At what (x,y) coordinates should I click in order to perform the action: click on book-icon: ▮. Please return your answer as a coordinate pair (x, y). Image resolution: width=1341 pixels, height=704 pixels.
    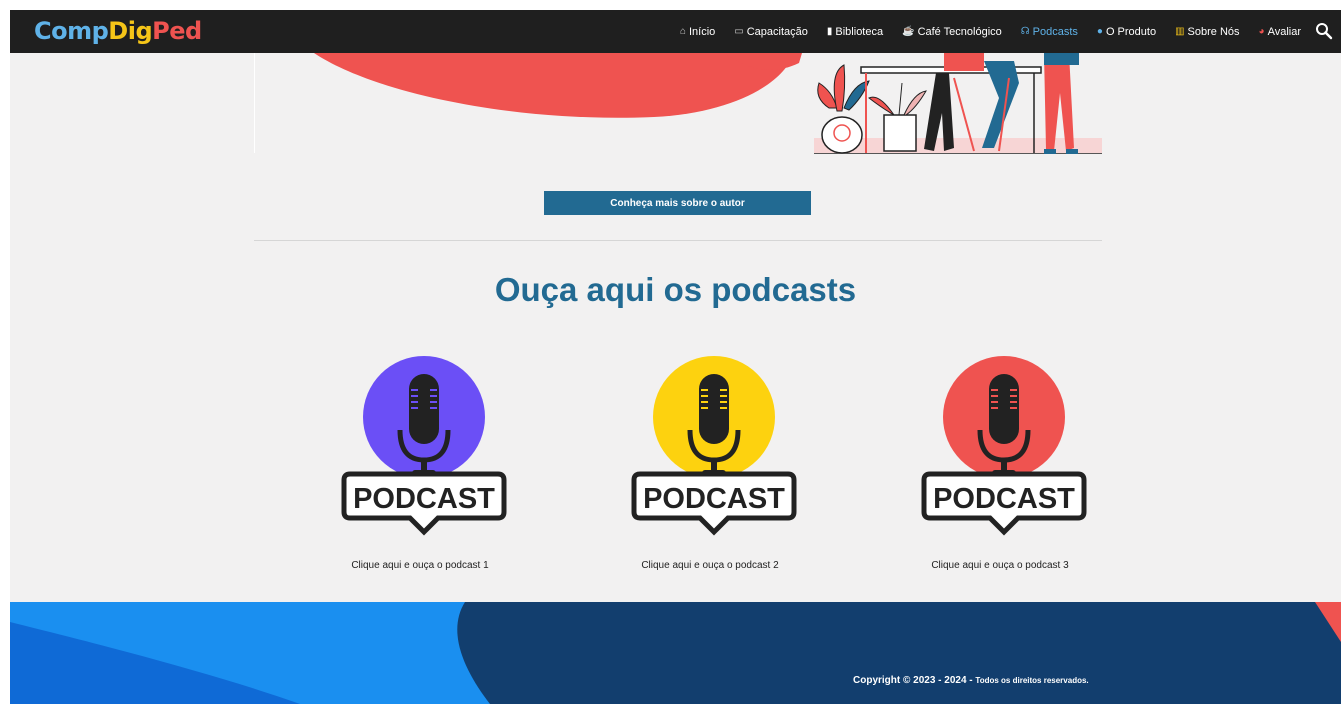
    Looking at the image, I should click on (829, 31).